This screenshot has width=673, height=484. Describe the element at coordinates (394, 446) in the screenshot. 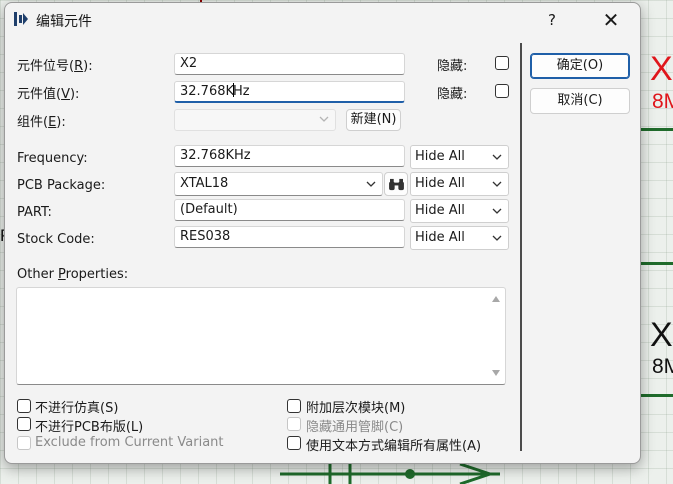

I see `edit-all-as-text-label: 使用文本方式编辑所有属性(A)` at that location.